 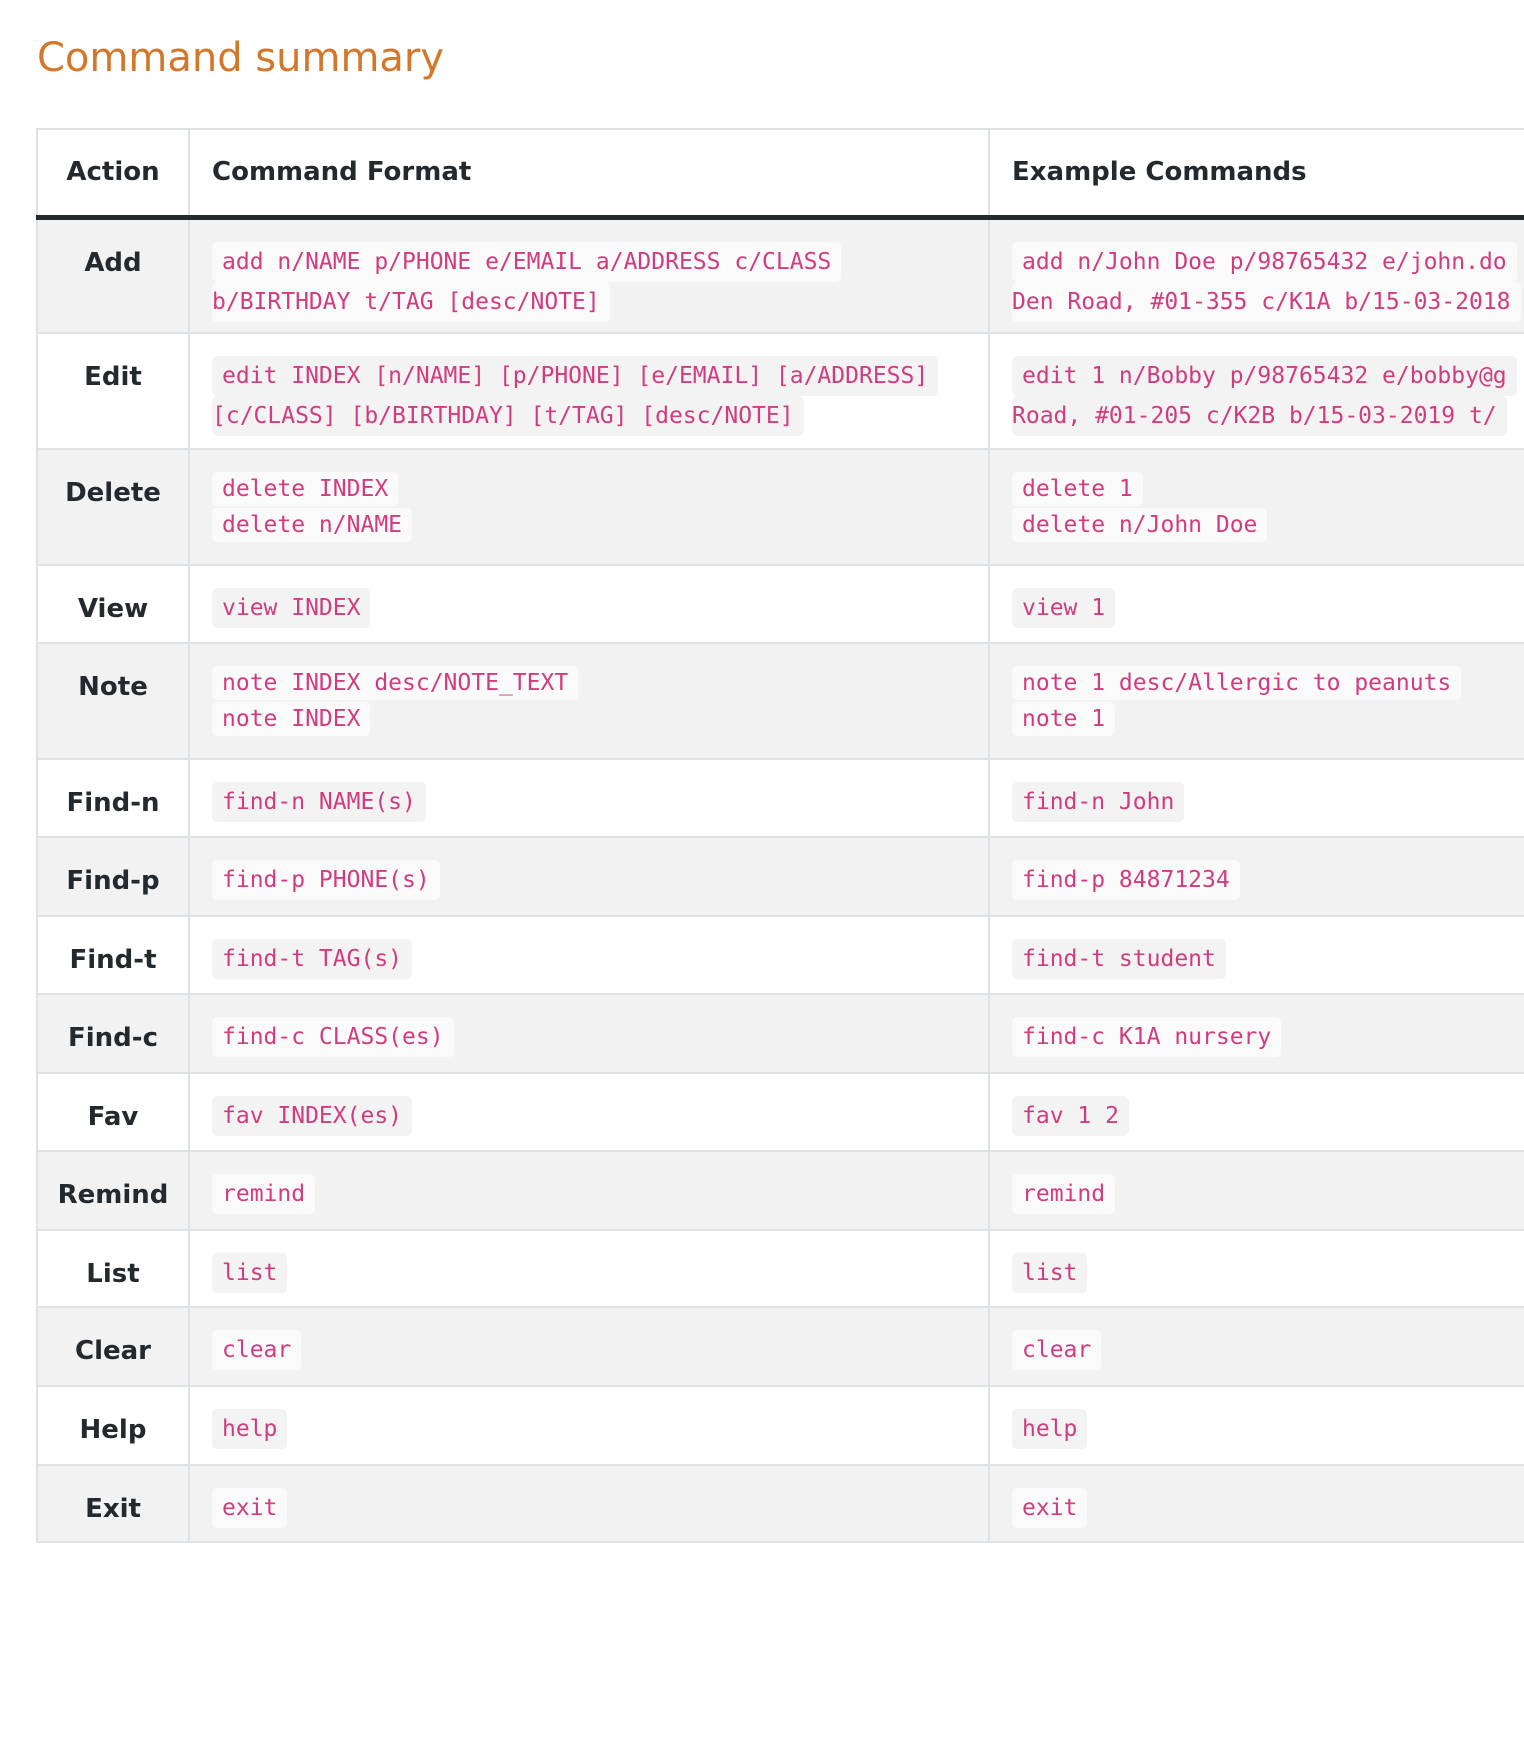 What do you see at coordinates (113, 1033) in the screenshot?
I see `action-cell: Find-c` at bounding box center [113, 1033].